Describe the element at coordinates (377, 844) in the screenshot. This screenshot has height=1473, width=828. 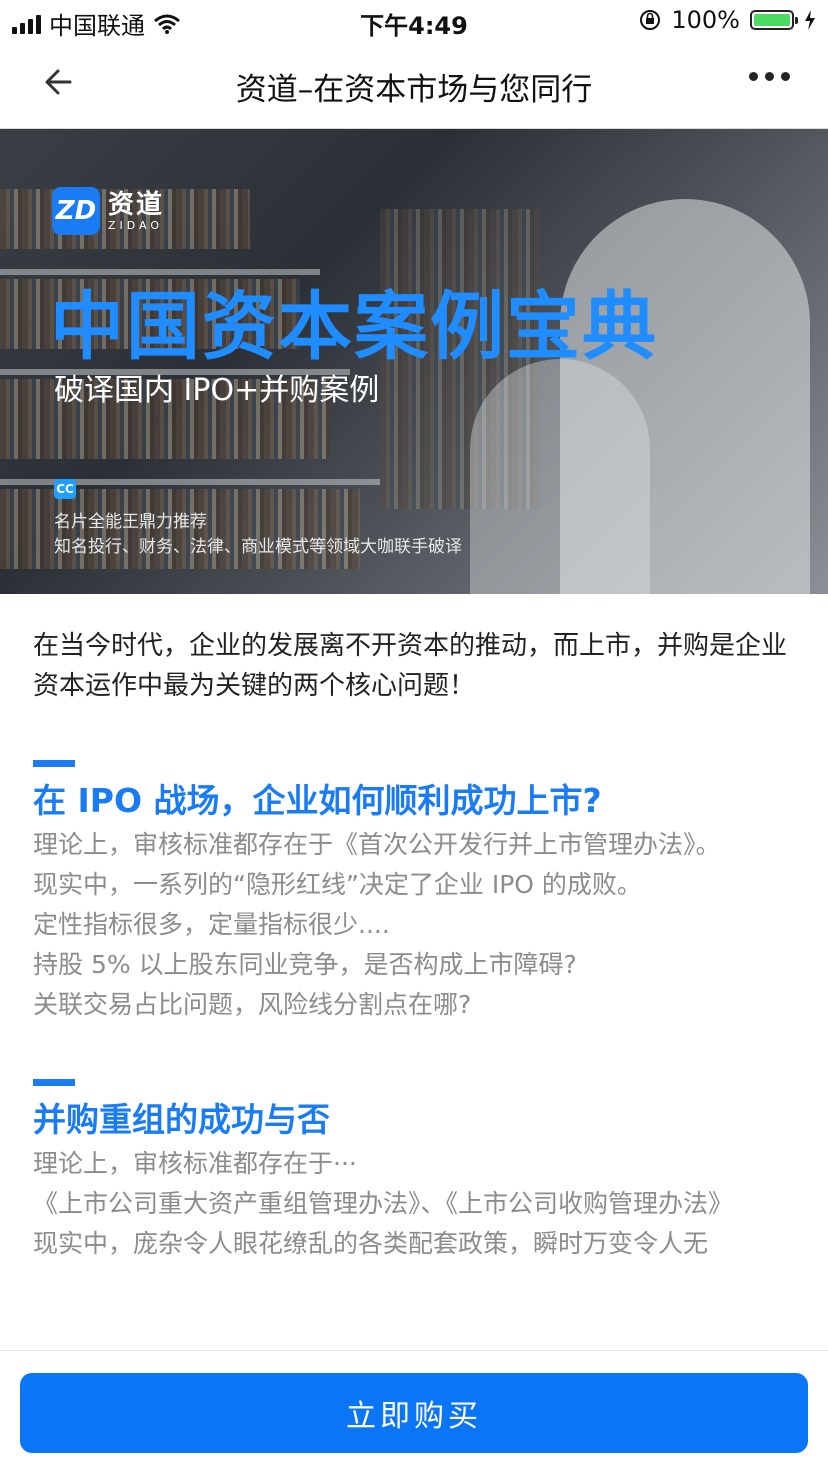
I see `body-line: 理论上，审核标准都存在于《首次公开发行并上市管理办法》。` at that location.